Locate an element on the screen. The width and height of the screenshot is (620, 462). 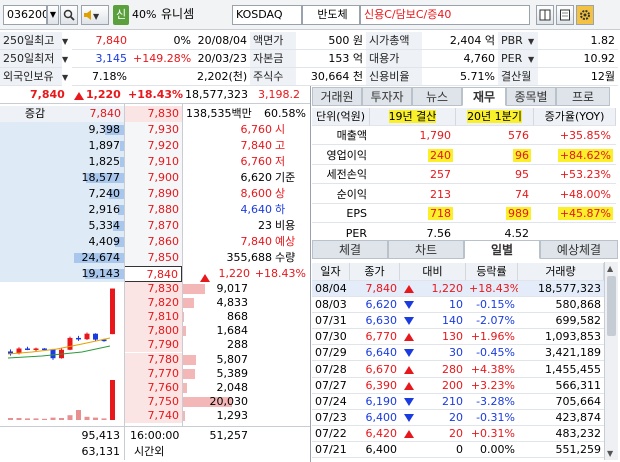
value-text: 96 is located at coordinates (522, 155).